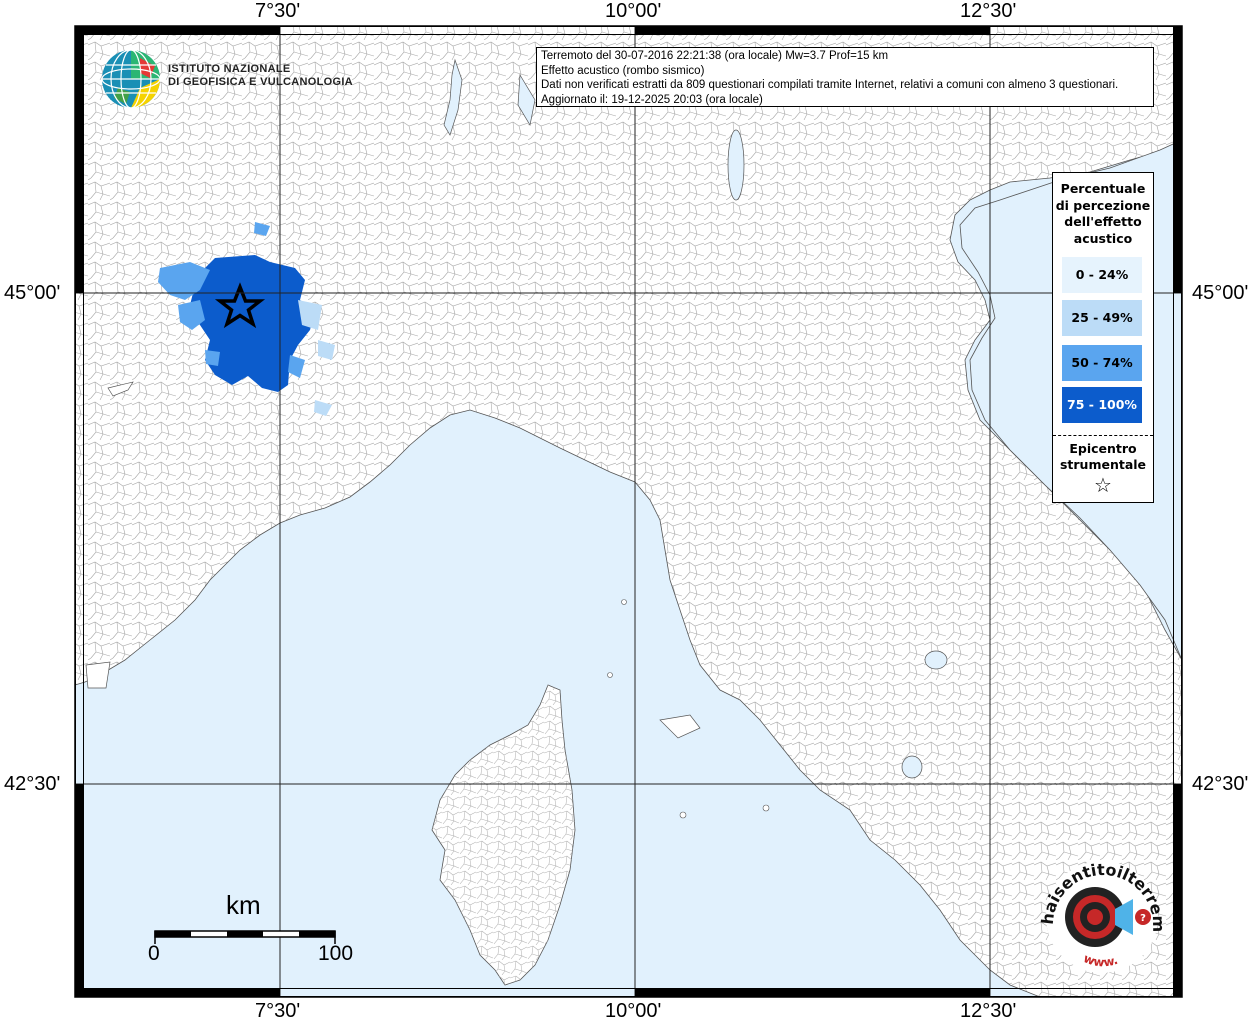 This screenshot has height=1028, width=1255. What do you see at coordinates (1102, 318) in the screenshot?
I see `legend-item-25-49: 25 - 49%` at bounding box center [1102, 318].